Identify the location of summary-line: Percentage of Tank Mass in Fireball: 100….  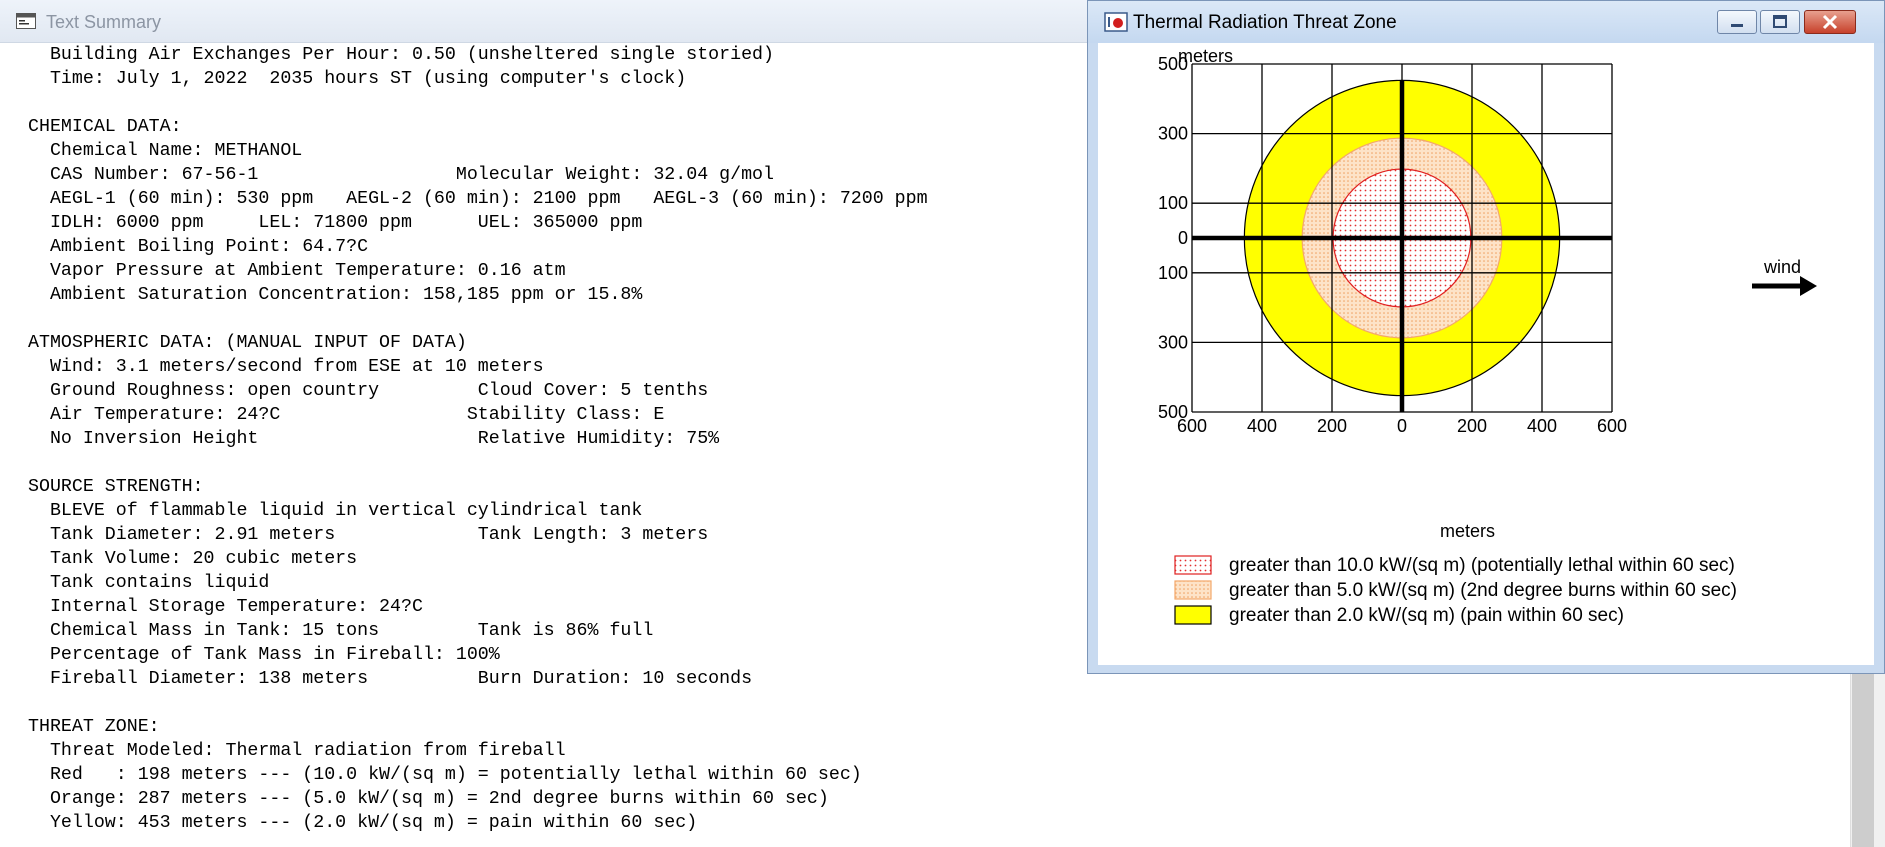
(264, 655).